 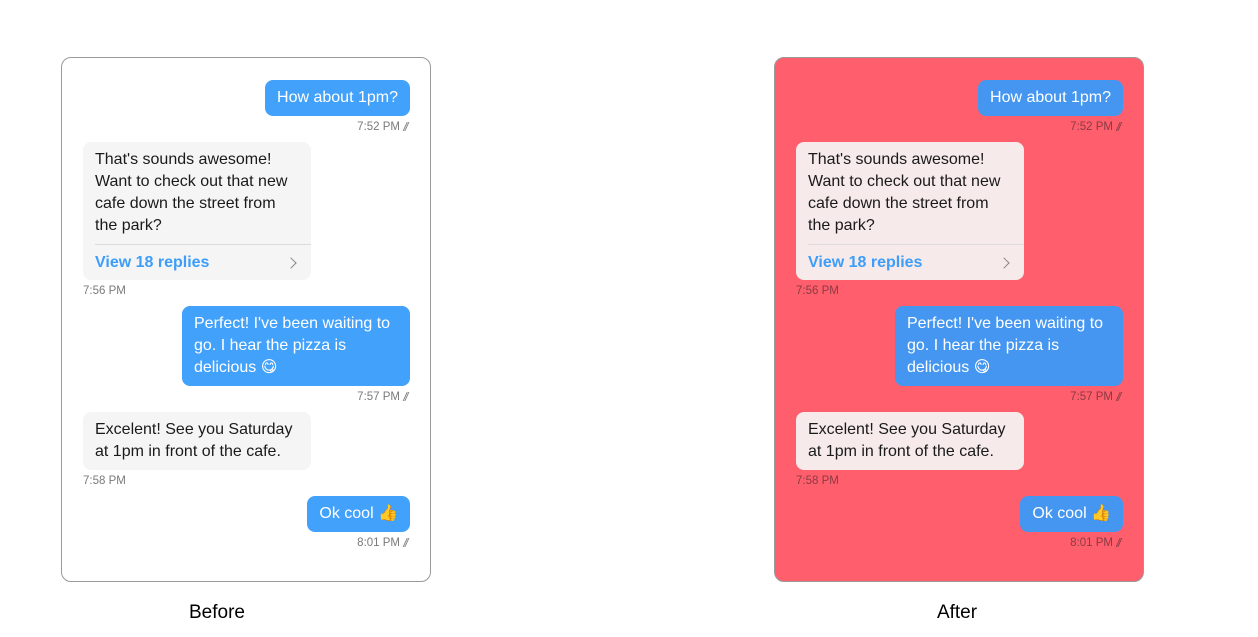 I want to click on caption-before: Before, so click(x=217, y=612).